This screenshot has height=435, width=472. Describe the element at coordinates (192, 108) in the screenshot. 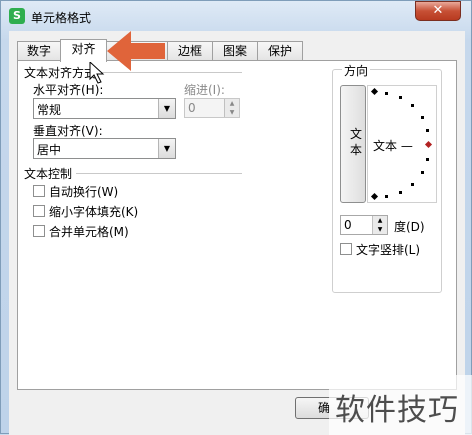

I see `indent-value: 0` at that location.